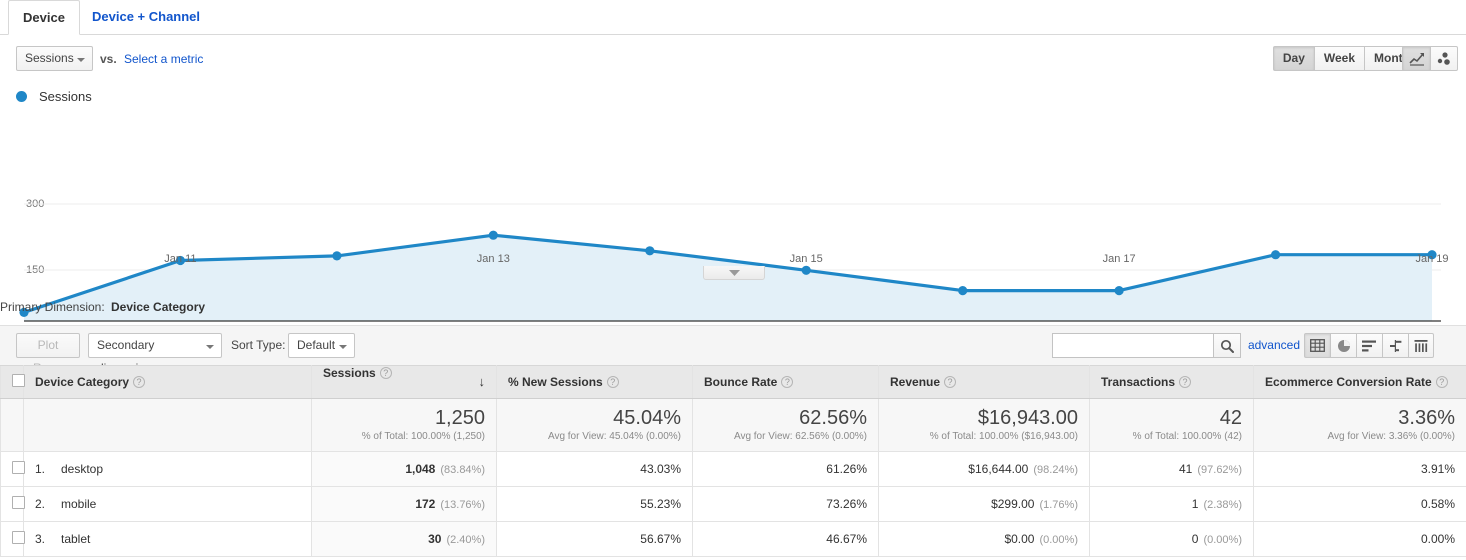 Image resolution: width=1466 pixels, height=560 pixels. Describe the element at coordinates (1421, 345) in the screenshot. I see `pivot-view-icon` at that location.